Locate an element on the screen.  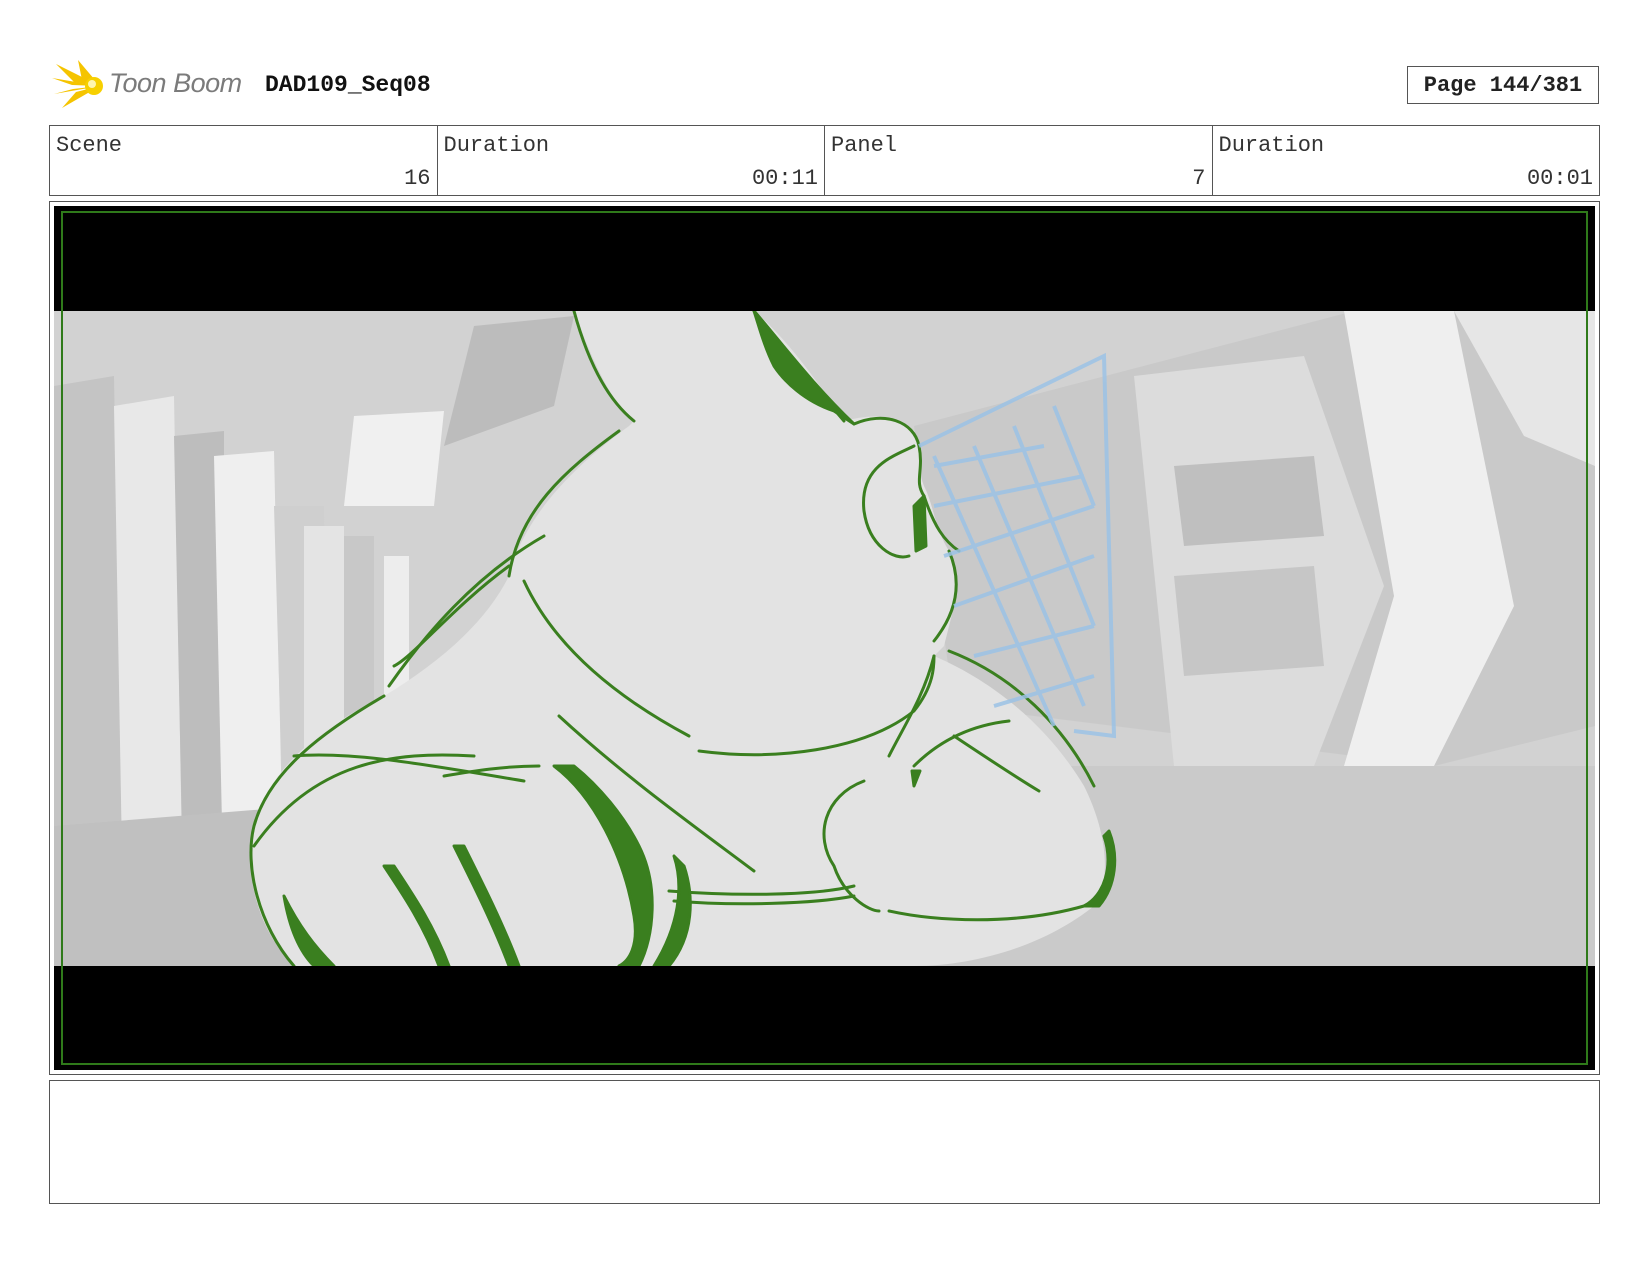
toon-boom-logo: Toon Boom is located at coordinates (152, 86).